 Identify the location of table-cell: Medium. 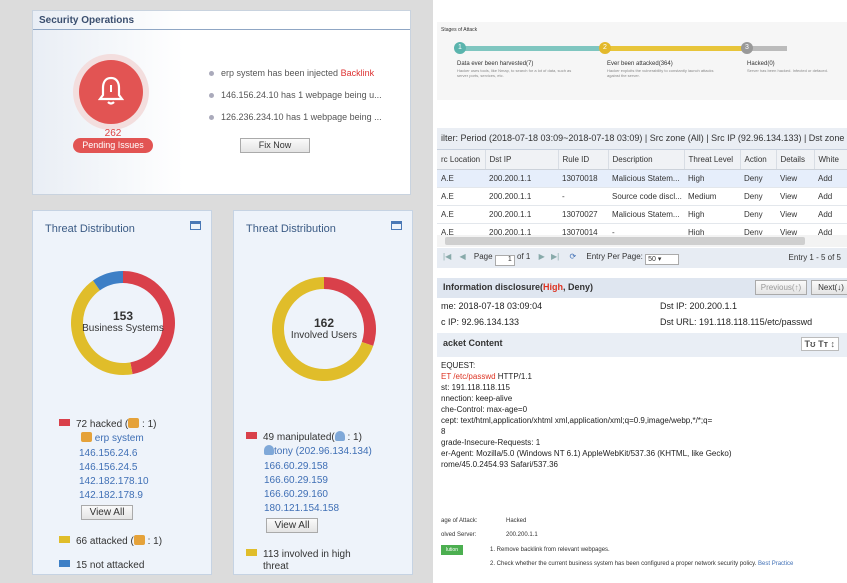
(712, 196).